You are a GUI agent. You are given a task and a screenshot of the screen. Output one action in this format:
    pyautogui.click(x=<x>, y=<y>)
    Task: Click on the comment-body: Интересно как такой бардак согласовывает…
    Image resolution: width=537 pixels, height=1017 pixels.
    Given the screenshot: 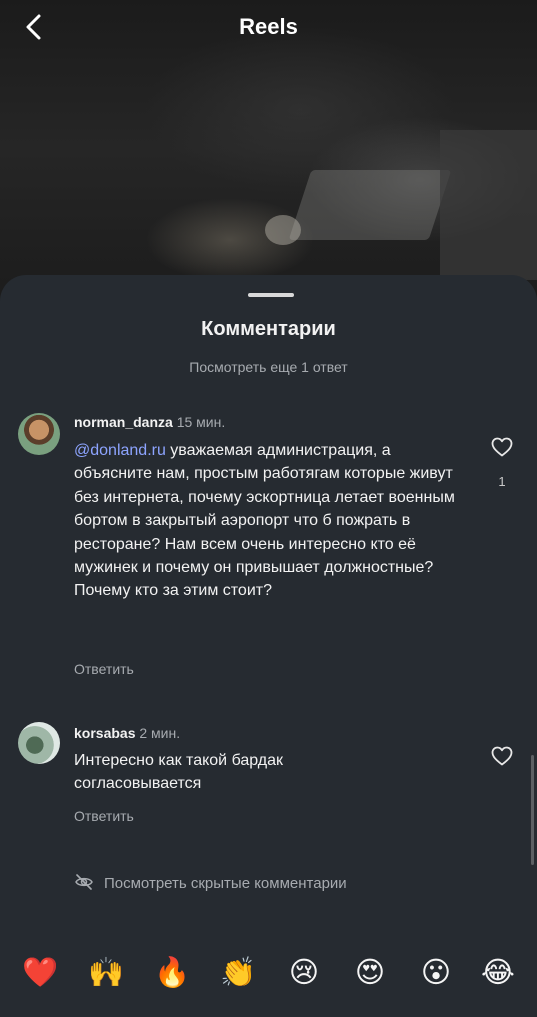 What is the action you would take?
    pyautogui.click(x=179, y=772)
    